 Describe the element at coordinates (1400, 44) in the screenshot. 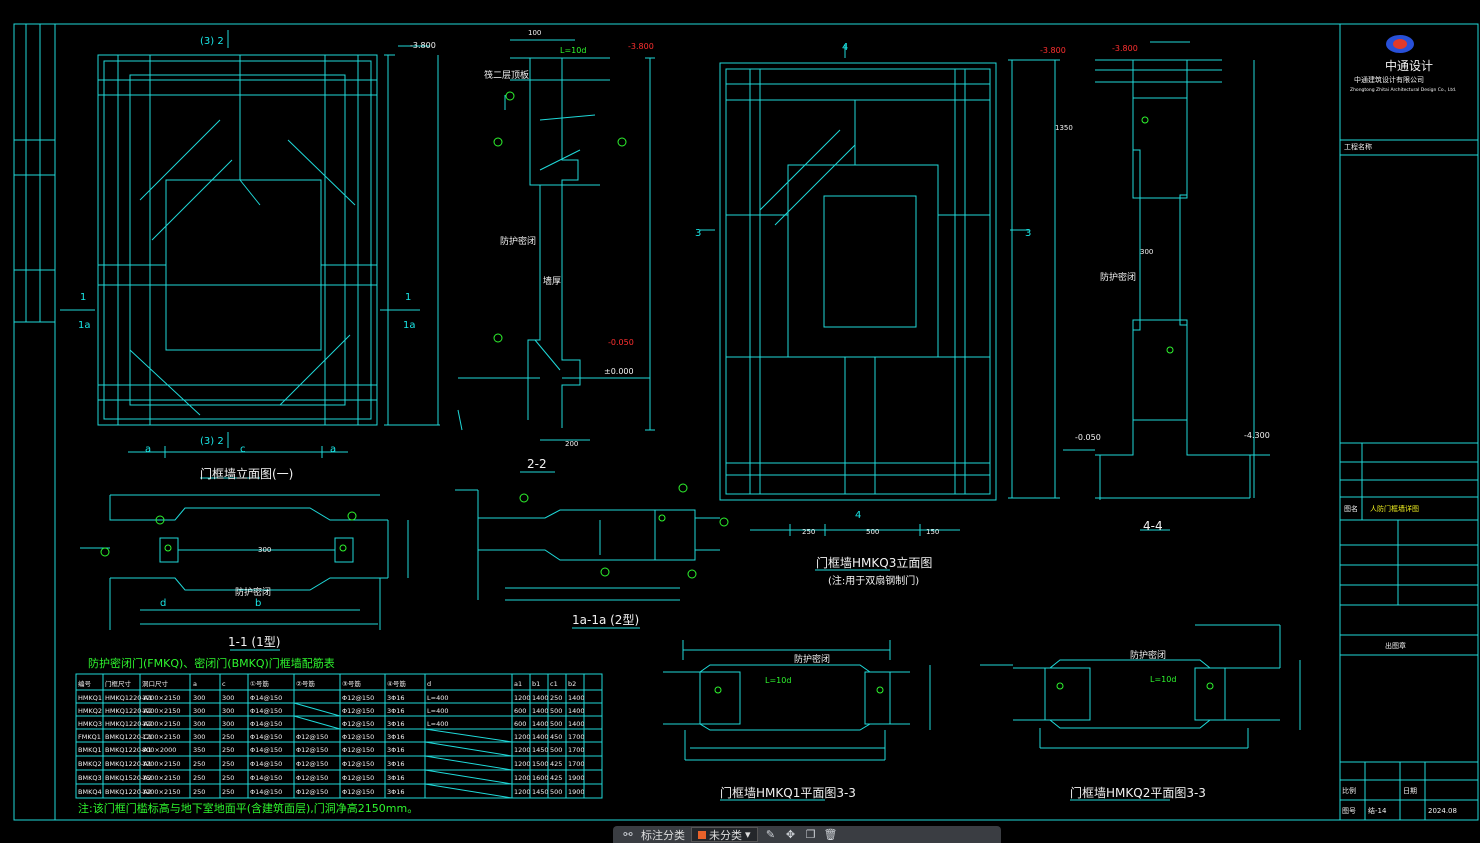

I see `company-logo` at that location.